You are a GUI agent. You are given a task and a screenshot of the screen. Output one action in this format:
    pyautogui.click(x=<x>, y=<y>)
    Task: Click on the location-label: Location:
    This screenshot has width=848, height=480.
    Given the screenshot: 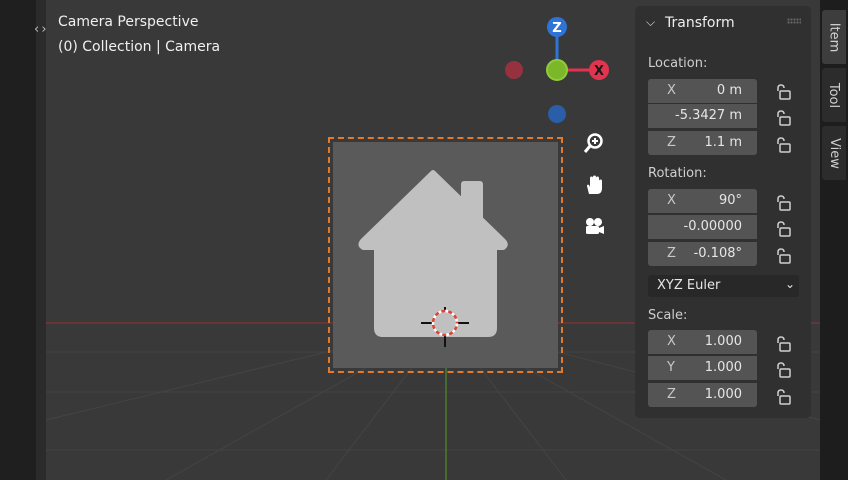 What is the action you would take?
    pyautogui.click(x=678, y=63)
    